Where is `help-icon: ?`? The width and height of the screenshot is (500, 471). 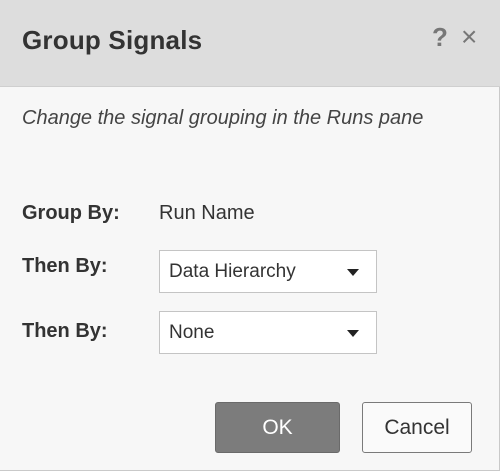
help-icon: ? is located at coordinates (440, 37).